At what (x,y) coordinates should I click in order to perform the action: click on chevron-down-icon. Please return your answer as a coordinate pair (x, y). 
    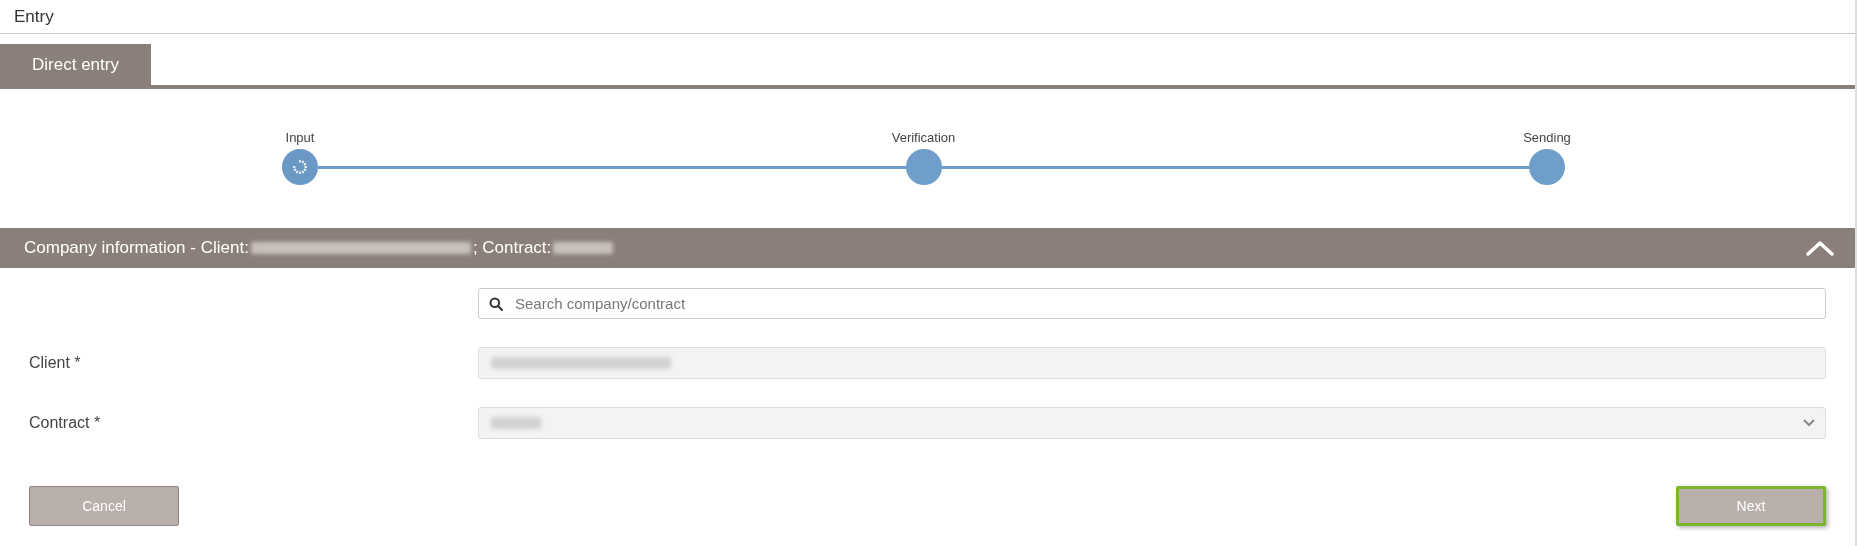
    Looking at the image, I should click on (1809, 423).